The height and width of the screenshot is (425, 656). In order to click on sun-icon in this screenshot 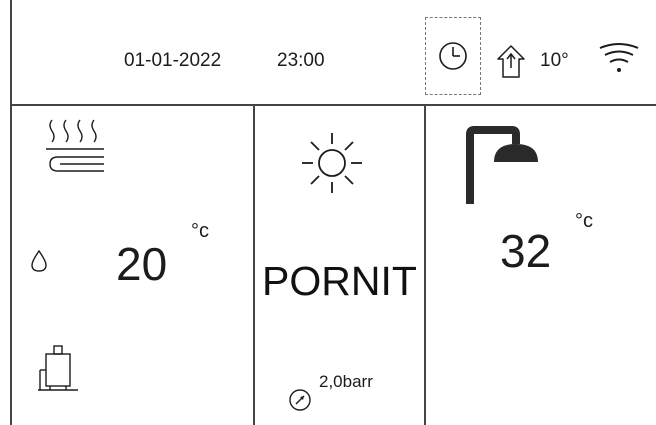, I will do `click(332, 163)`.